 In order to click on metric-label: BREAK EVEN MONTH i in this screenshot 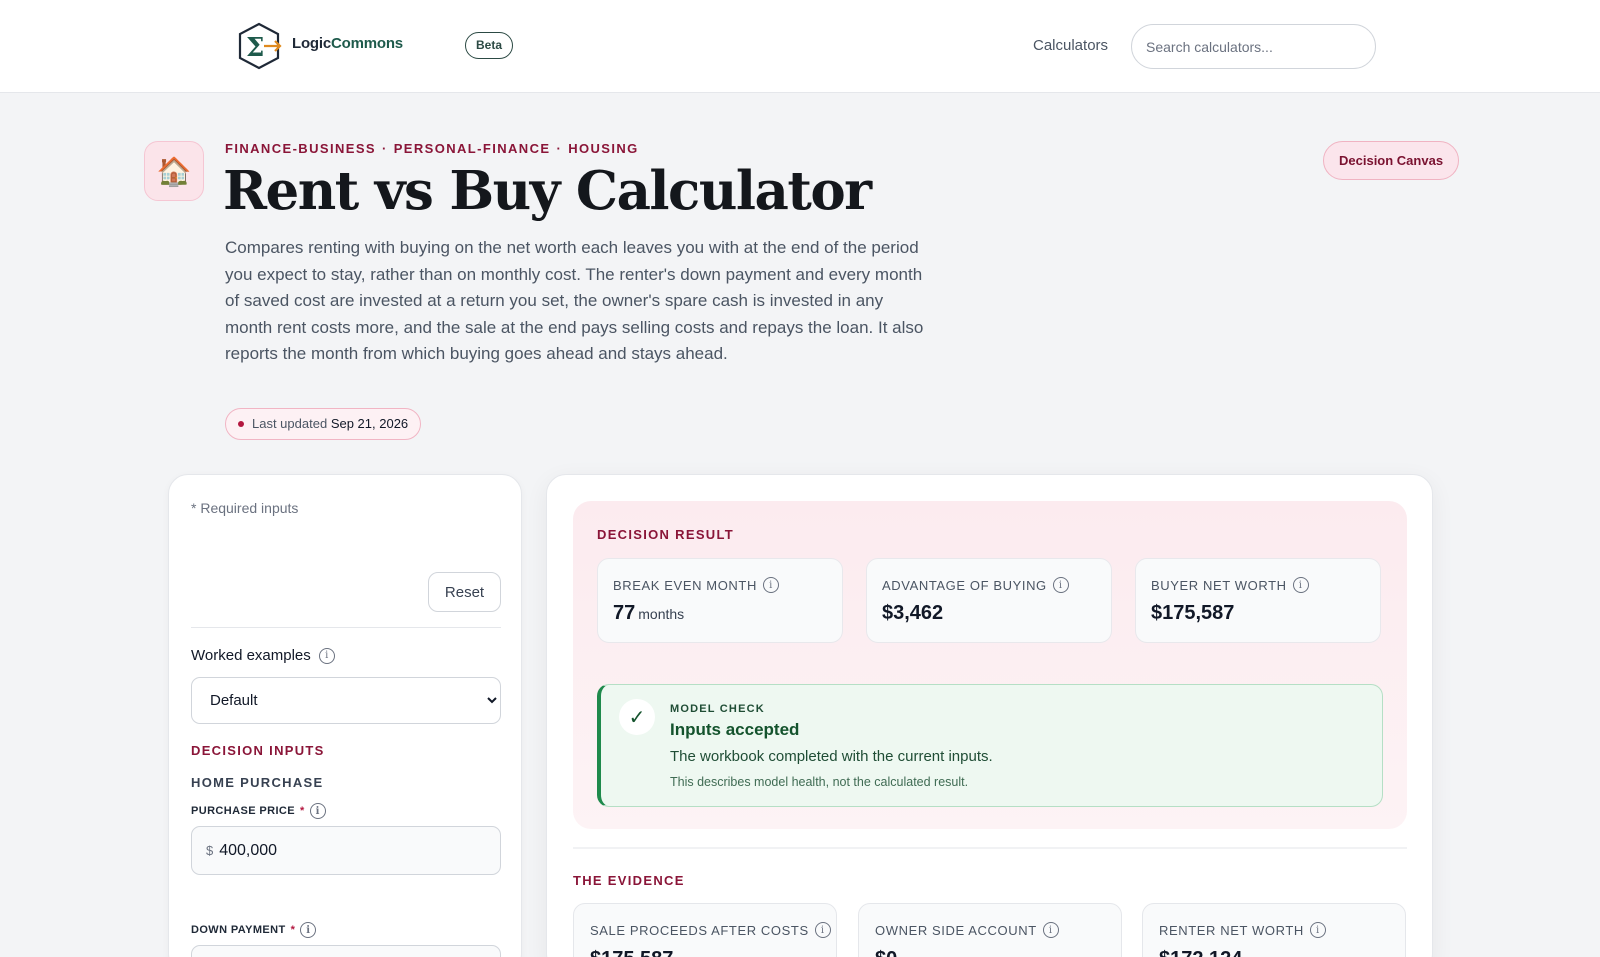, I will do `click(696, 585)`.